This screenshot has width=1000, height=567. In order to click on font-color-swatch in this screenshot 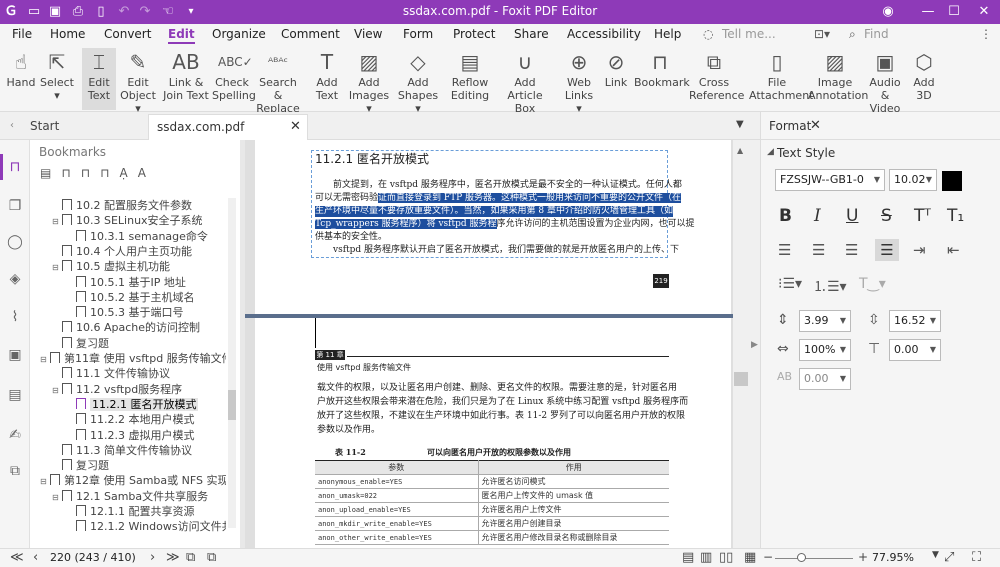, I will do `click(952, 181)`.